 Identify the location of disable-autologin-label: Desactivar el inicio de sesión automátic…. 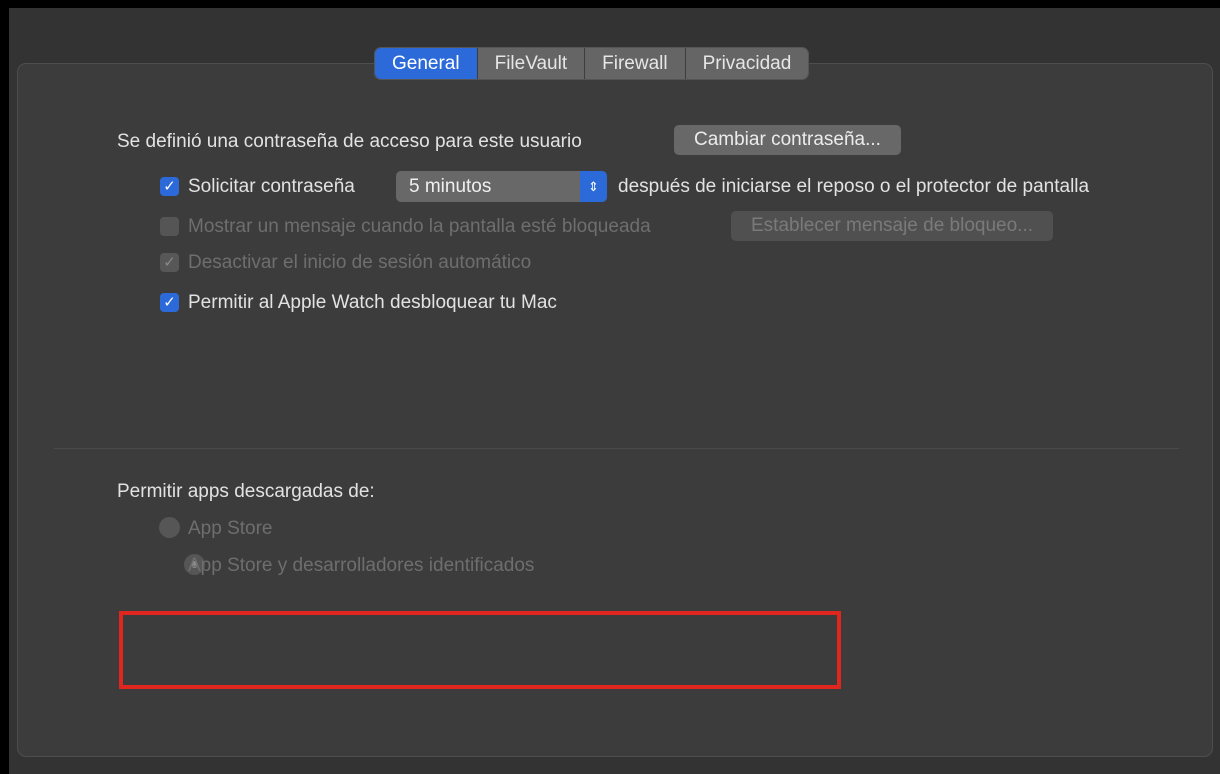
(360, 262).